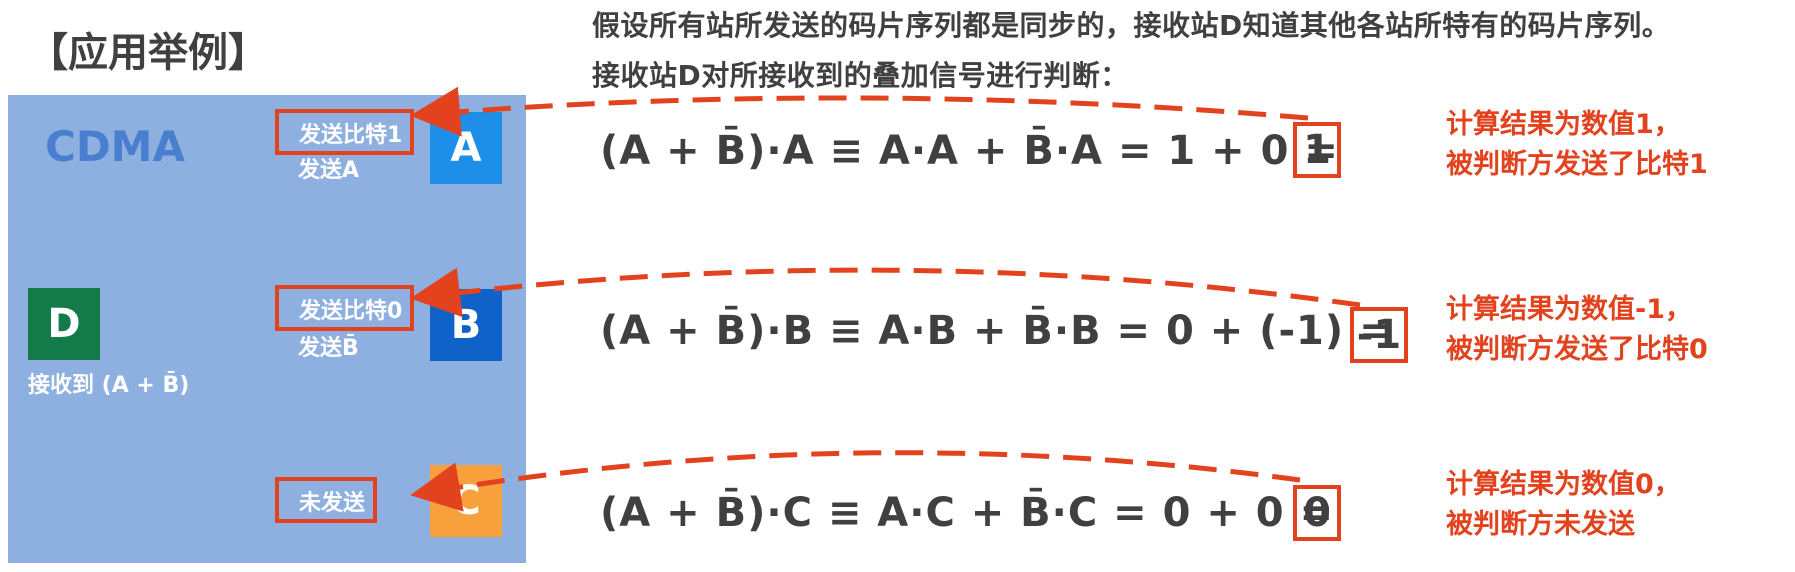  What do you see at coordinates (345, 308) in the screenshot?
I see `station-b-tag: 发送比特0` at bounding box center [345, 308].